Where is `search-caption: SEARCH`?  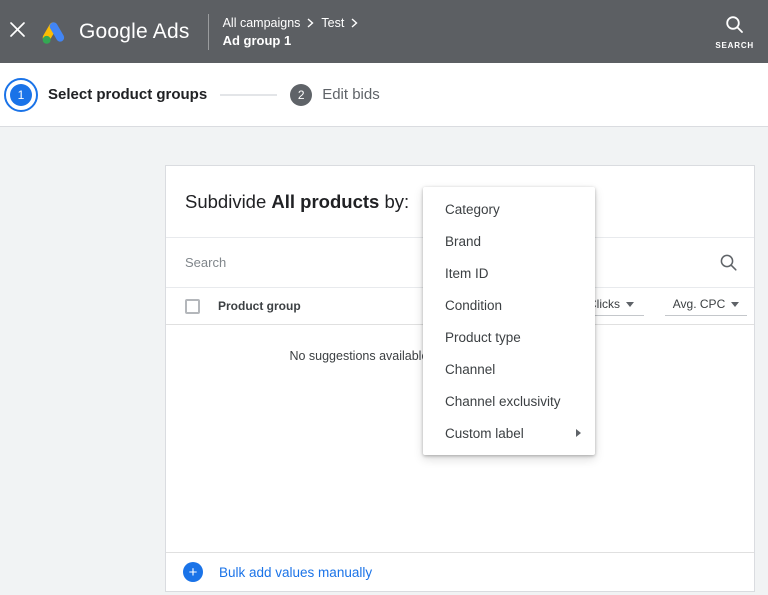 search-caption: SEARCH is located at coordinates (734, 45).